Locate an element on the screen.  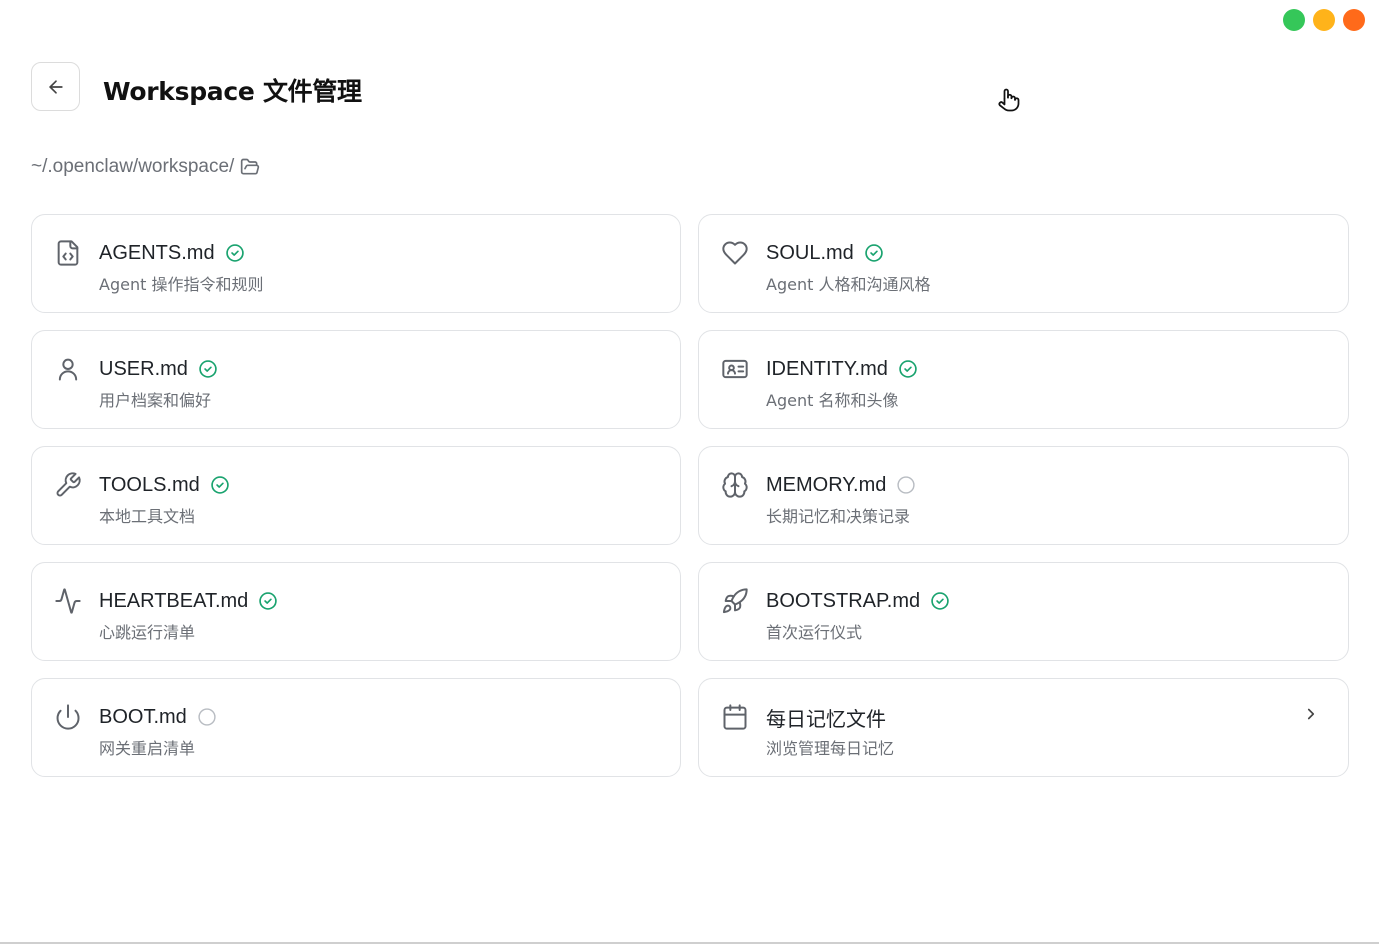
id-card-icon is located at coordinates (735, 369).